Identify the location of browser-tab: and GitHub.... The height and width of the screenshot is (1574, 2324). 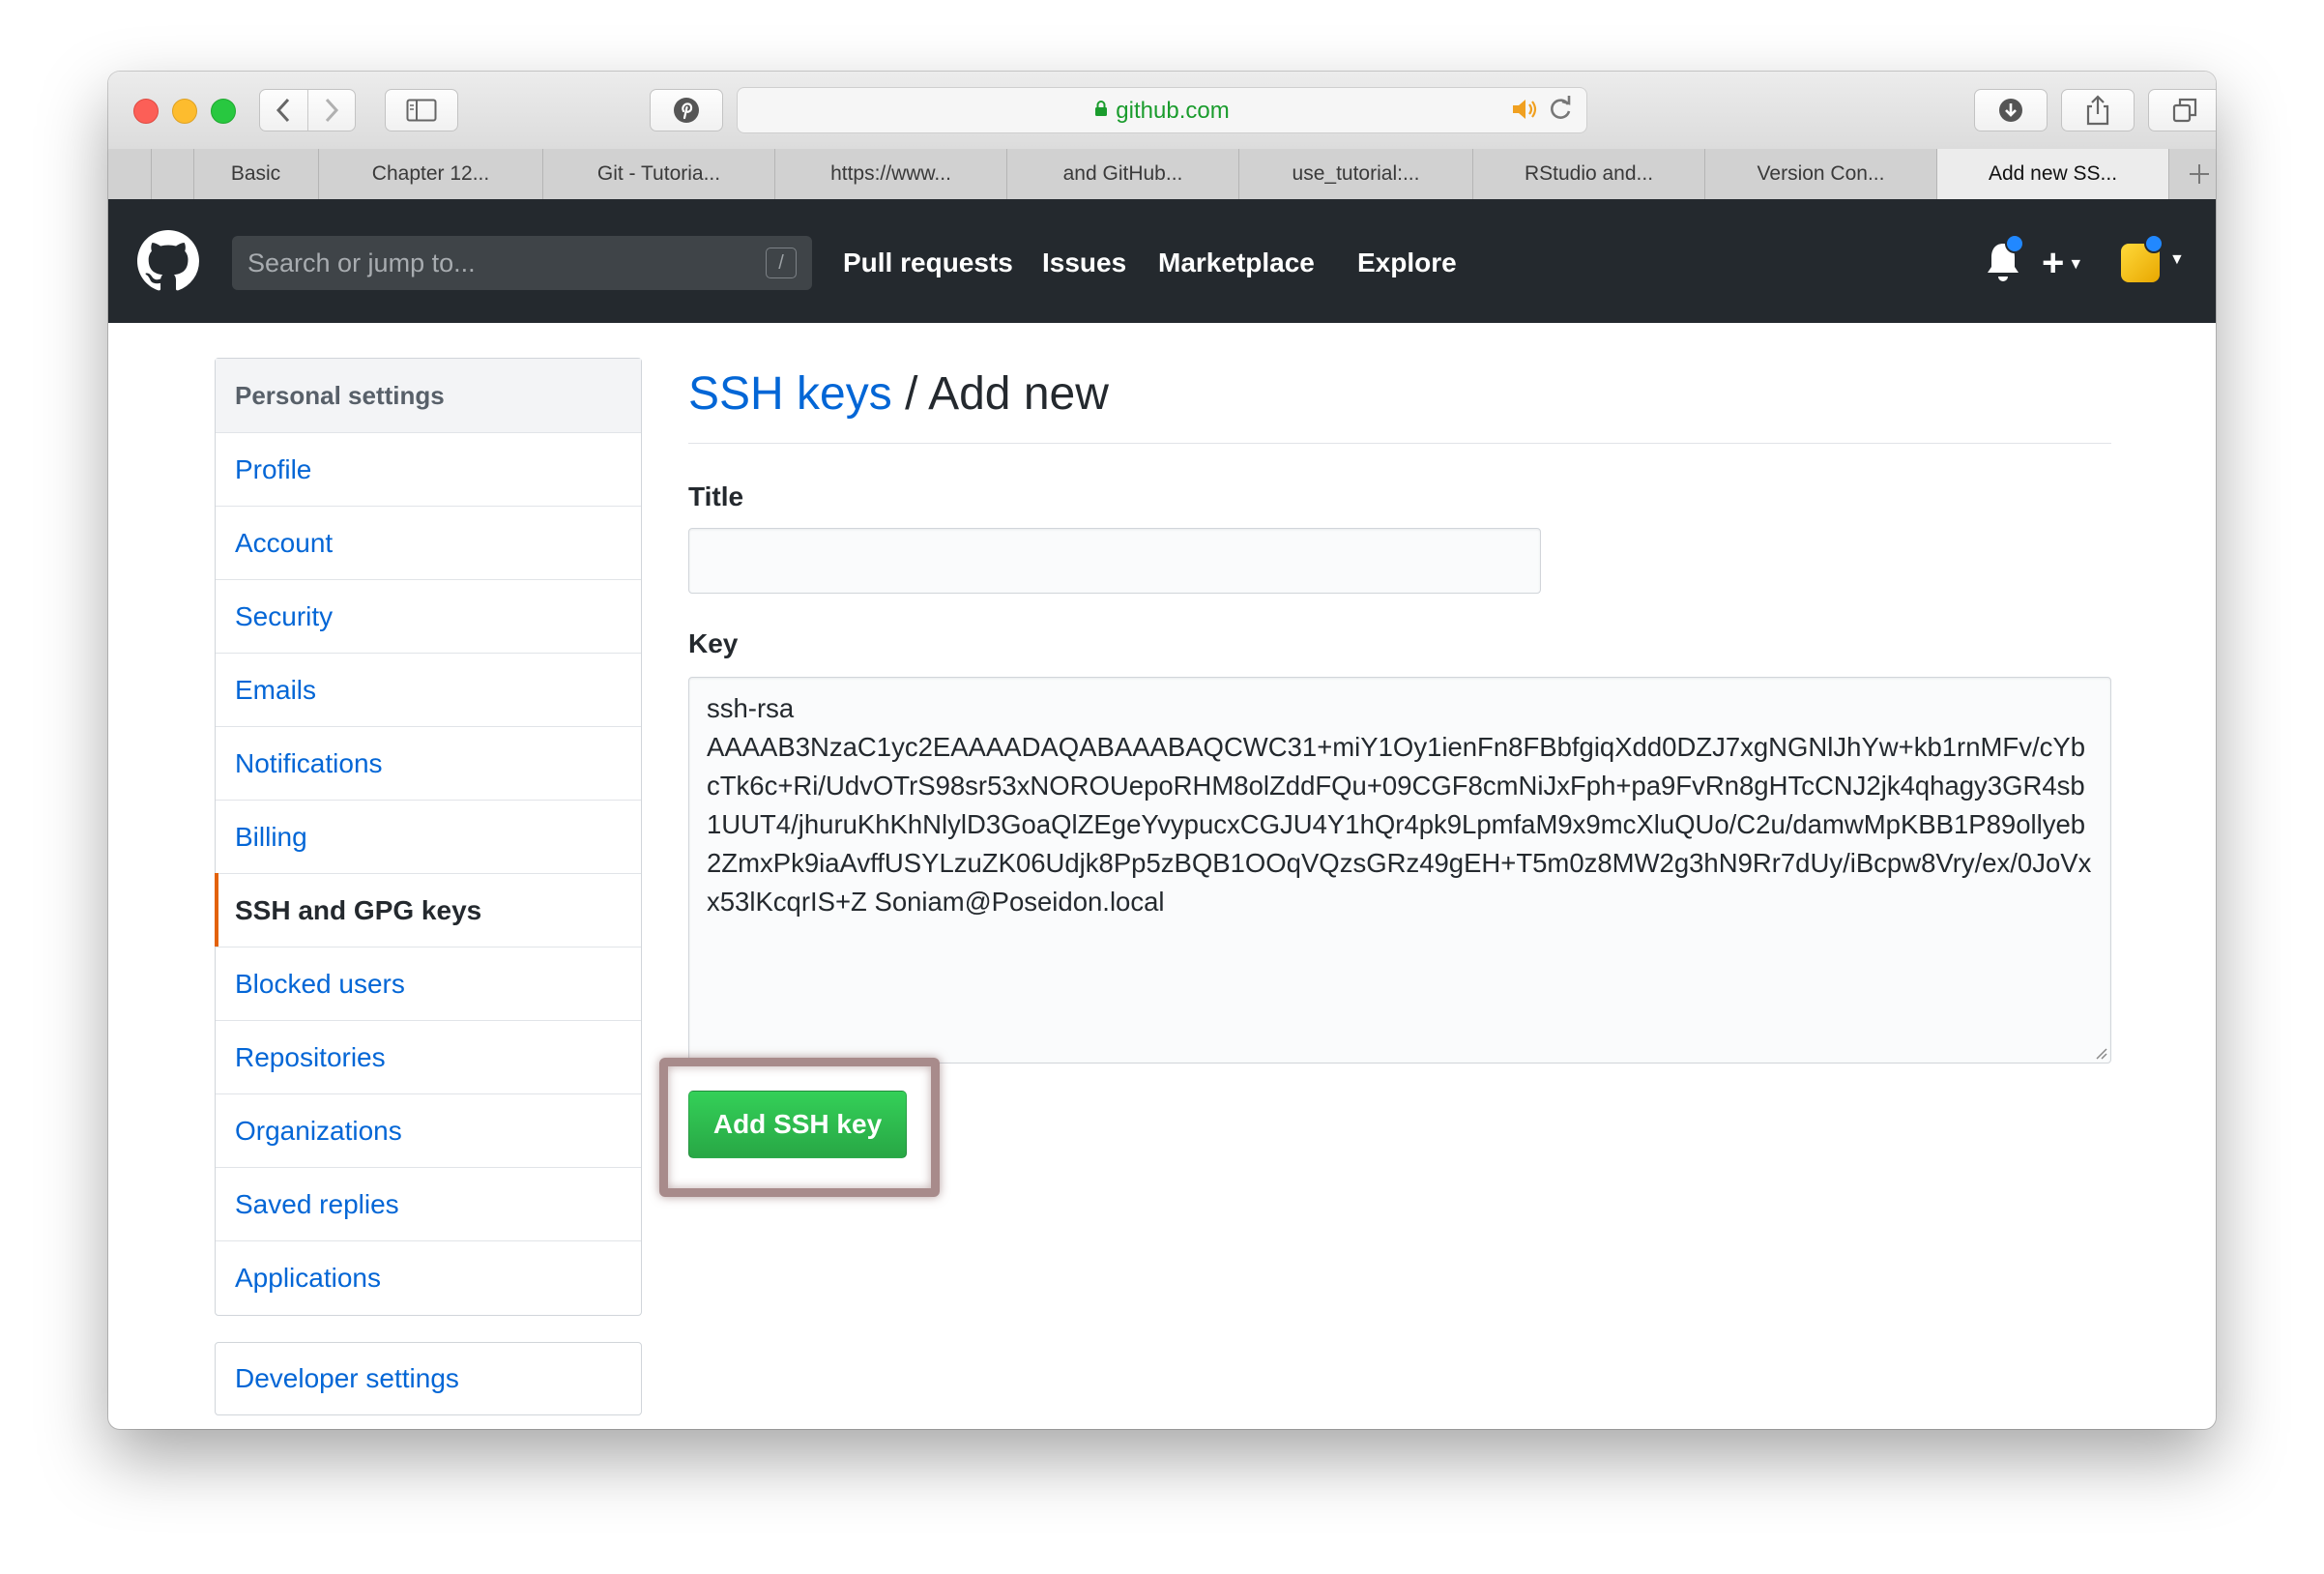
(1123, 174).